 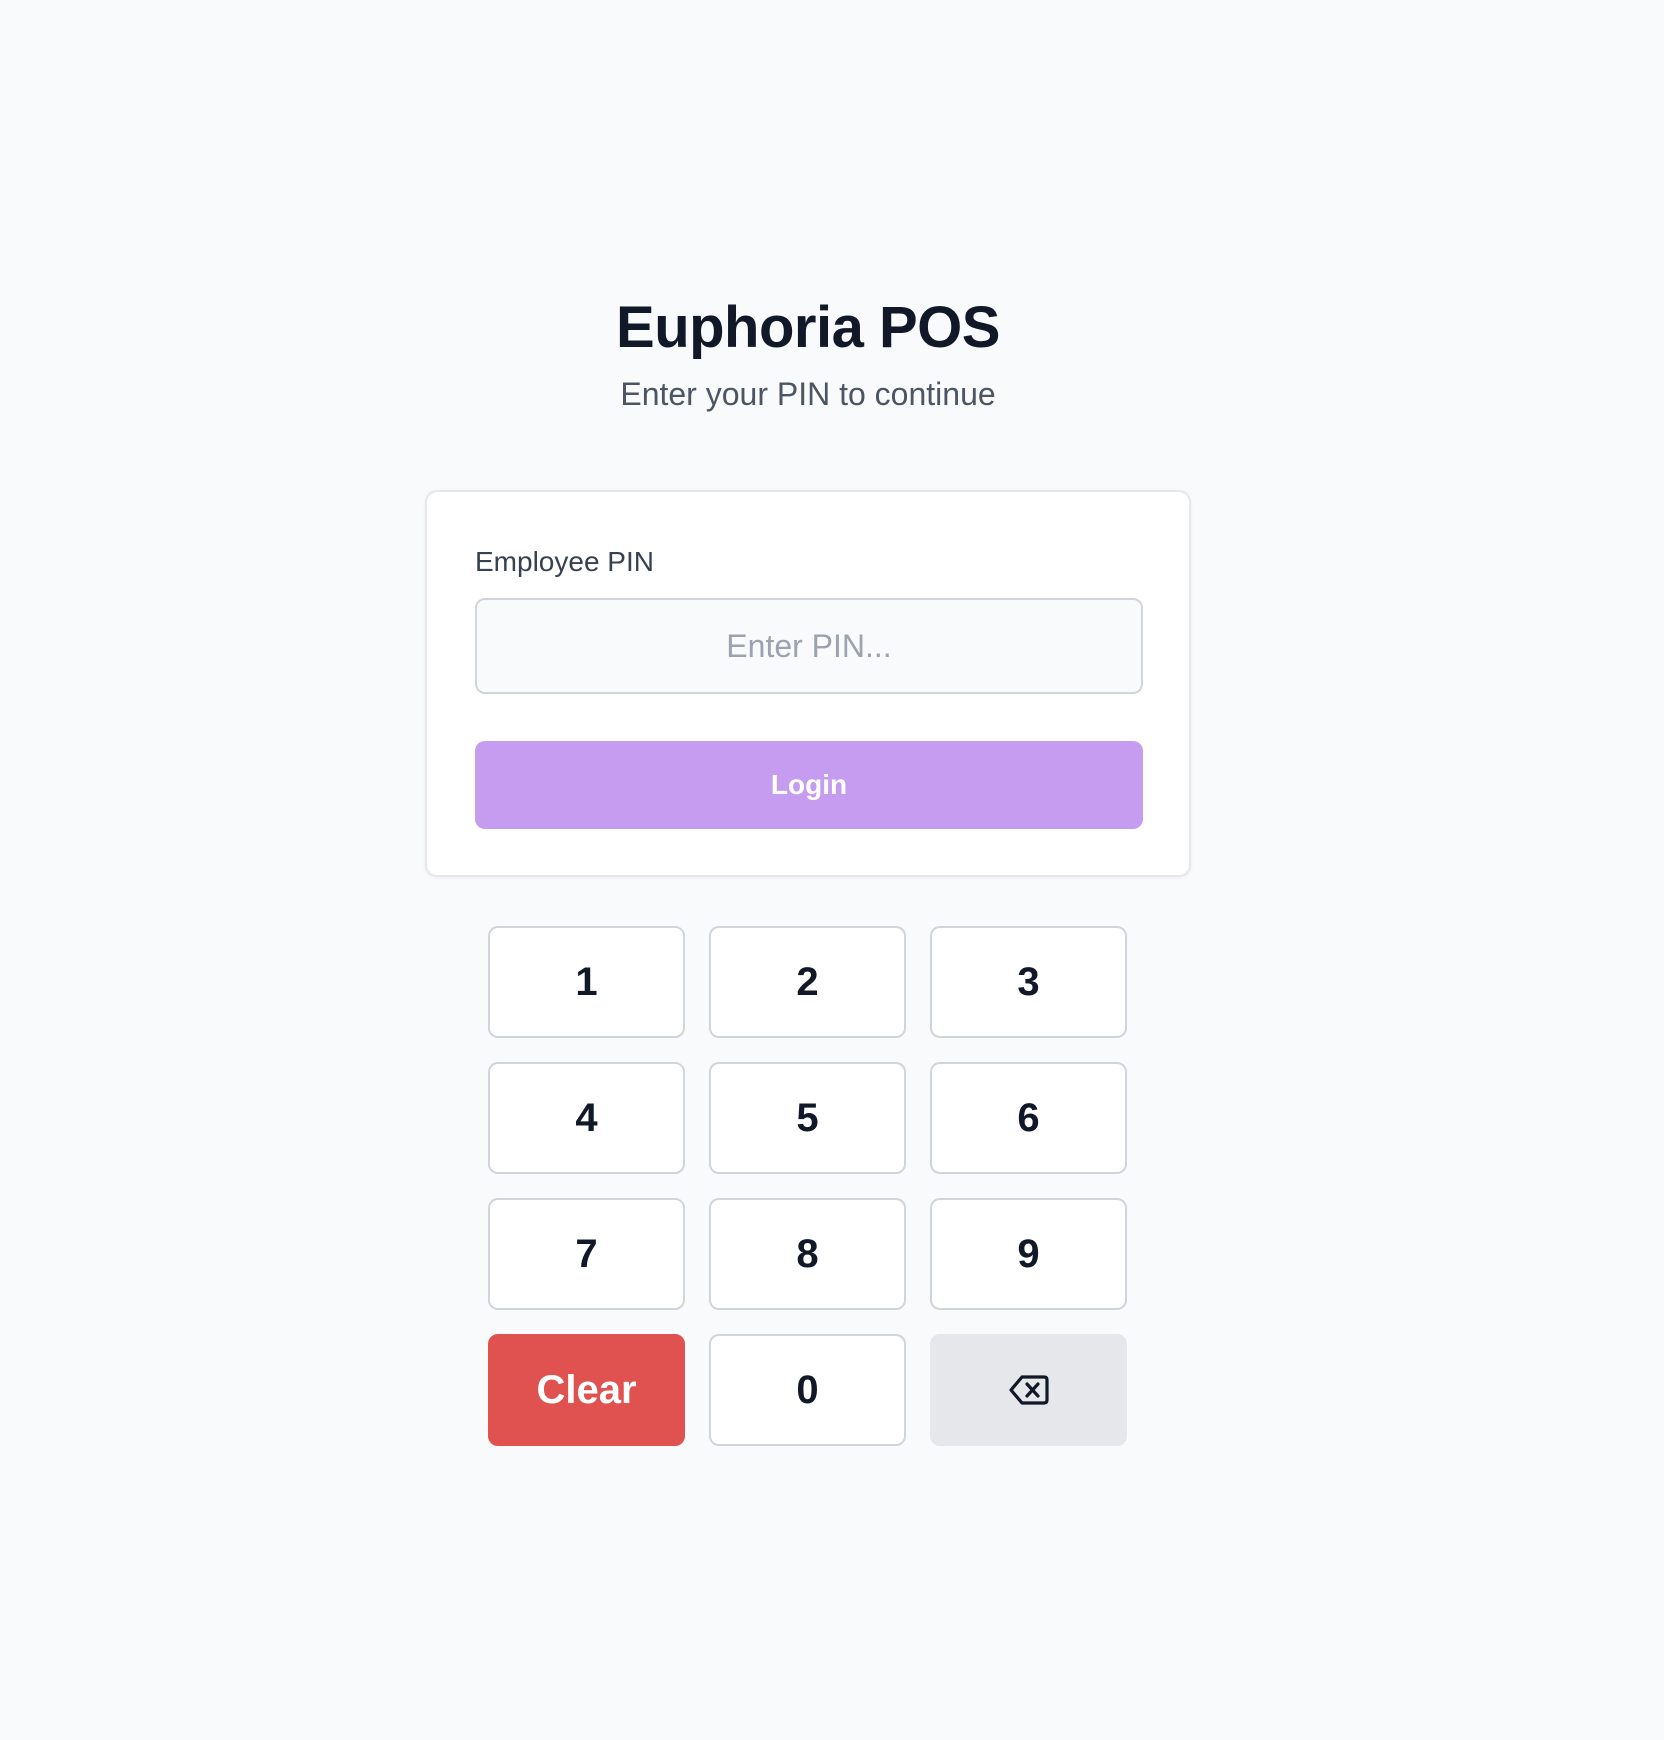 What do you see at coordinates (808, 327) in the screenshot?
I see `app-title: Euphoria POS` at bounding box center [808, 327].